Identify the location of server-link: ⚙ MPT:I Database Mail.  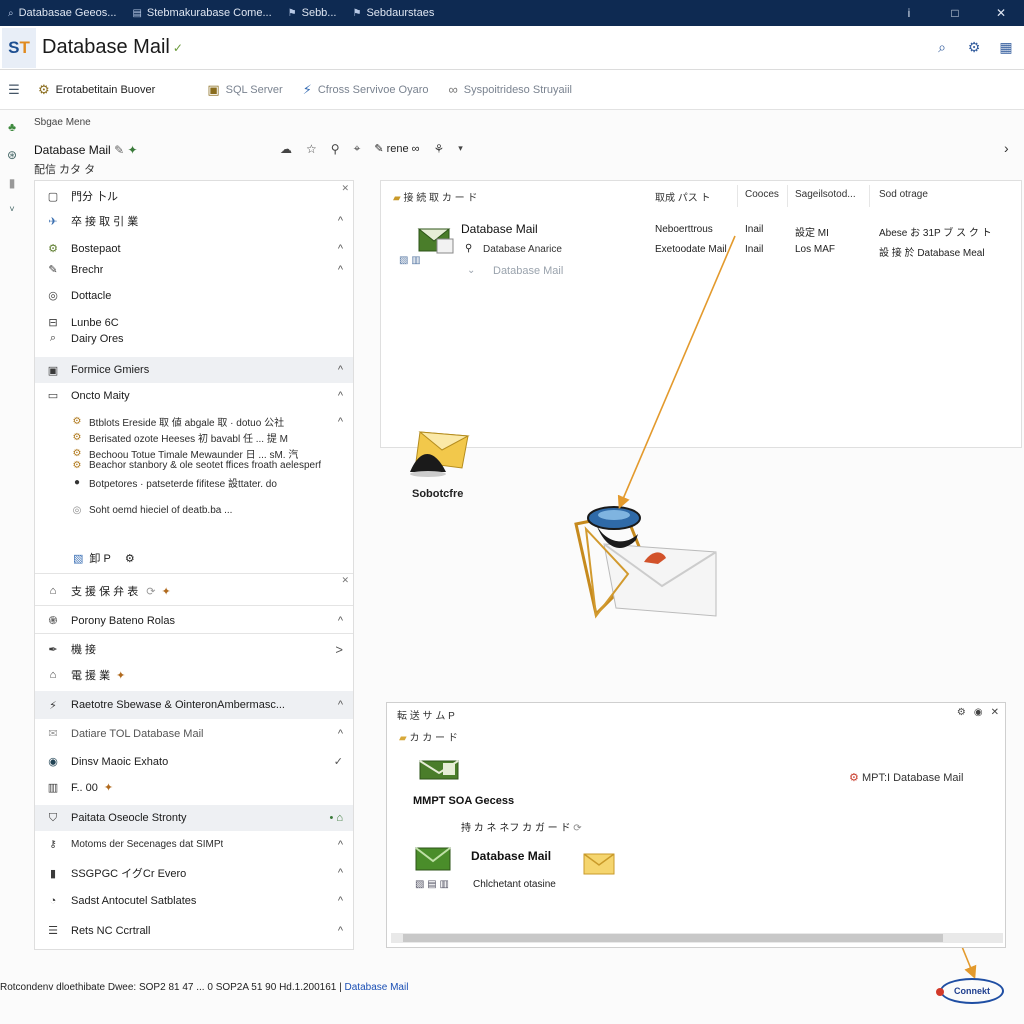
(906, 777).